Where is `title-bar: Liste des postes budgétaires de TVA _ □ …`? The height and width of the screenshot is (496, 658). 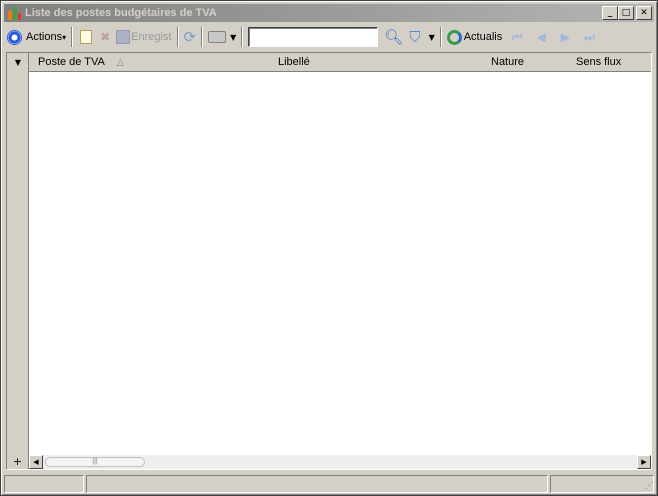 title-bar: Liste des postes budgétaires de TVA _ □ … is located at coordinates (329, 13).